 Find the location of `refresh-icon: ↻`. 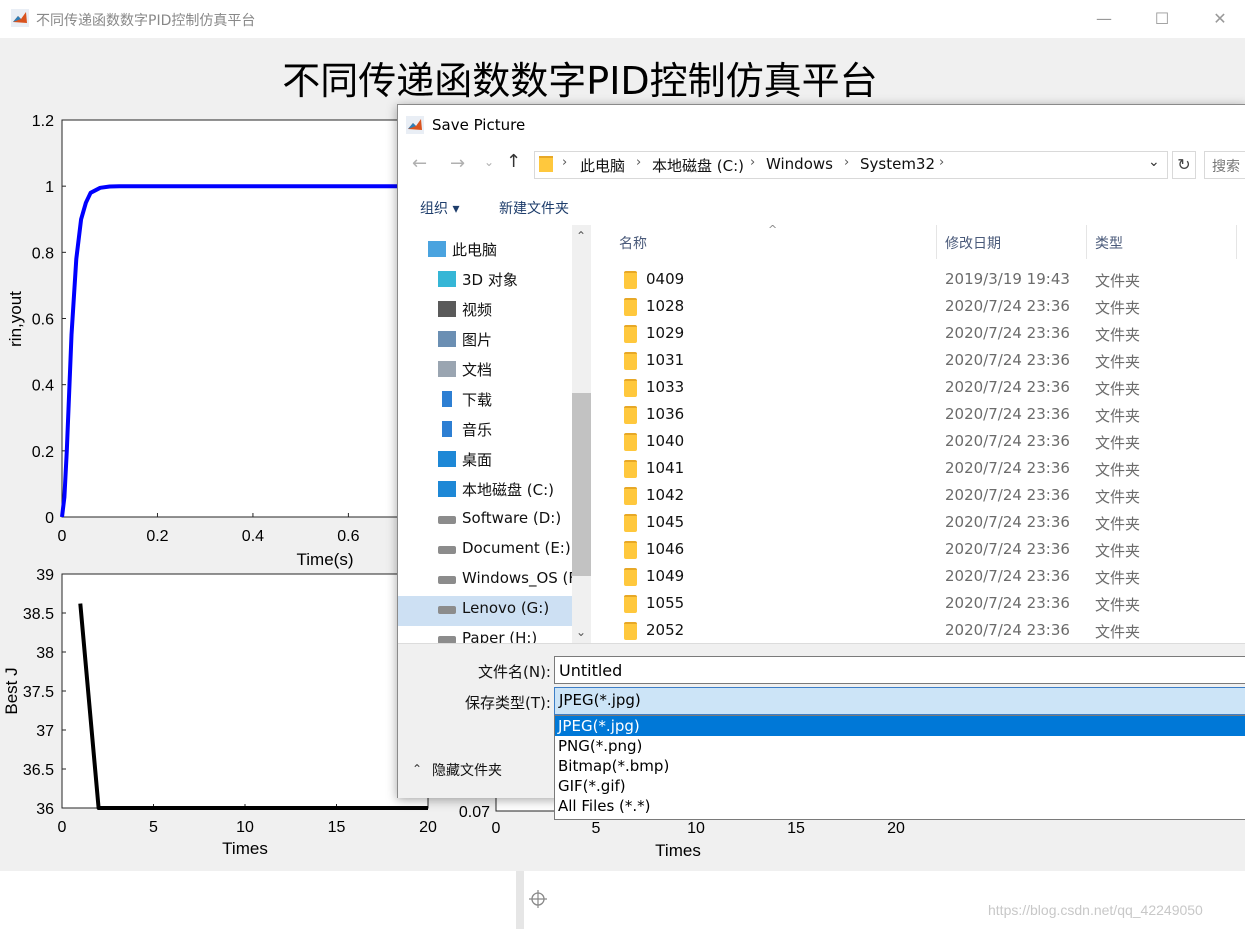

refresh-icon: ↻ is located at coordinates (1184, 165).